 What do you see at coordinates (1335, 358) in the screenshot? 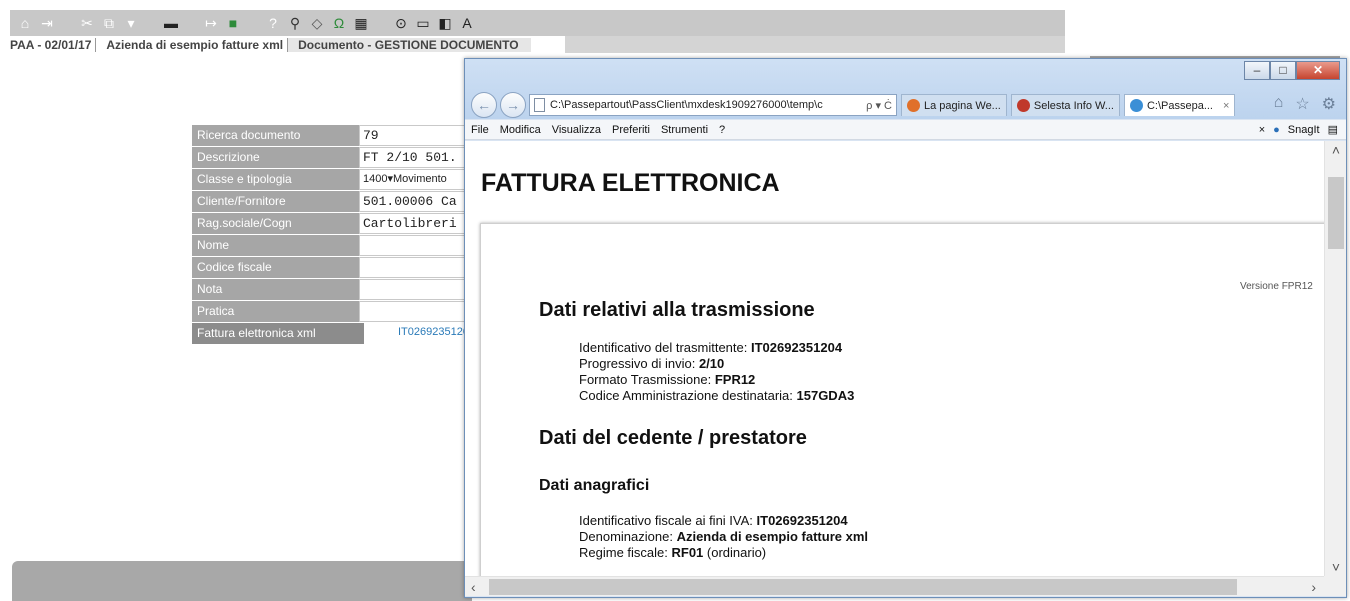
I see `vertical-scrollbar: ˄ ˅` at bounding box center [1335, 358].